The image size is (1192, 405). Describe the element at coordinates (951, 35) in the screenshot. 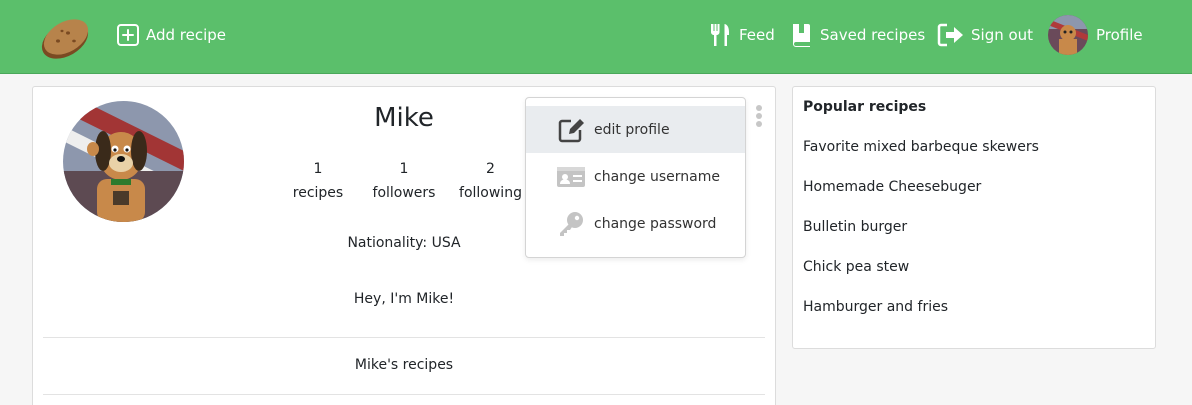

I see `sign-out-icon` at that location.